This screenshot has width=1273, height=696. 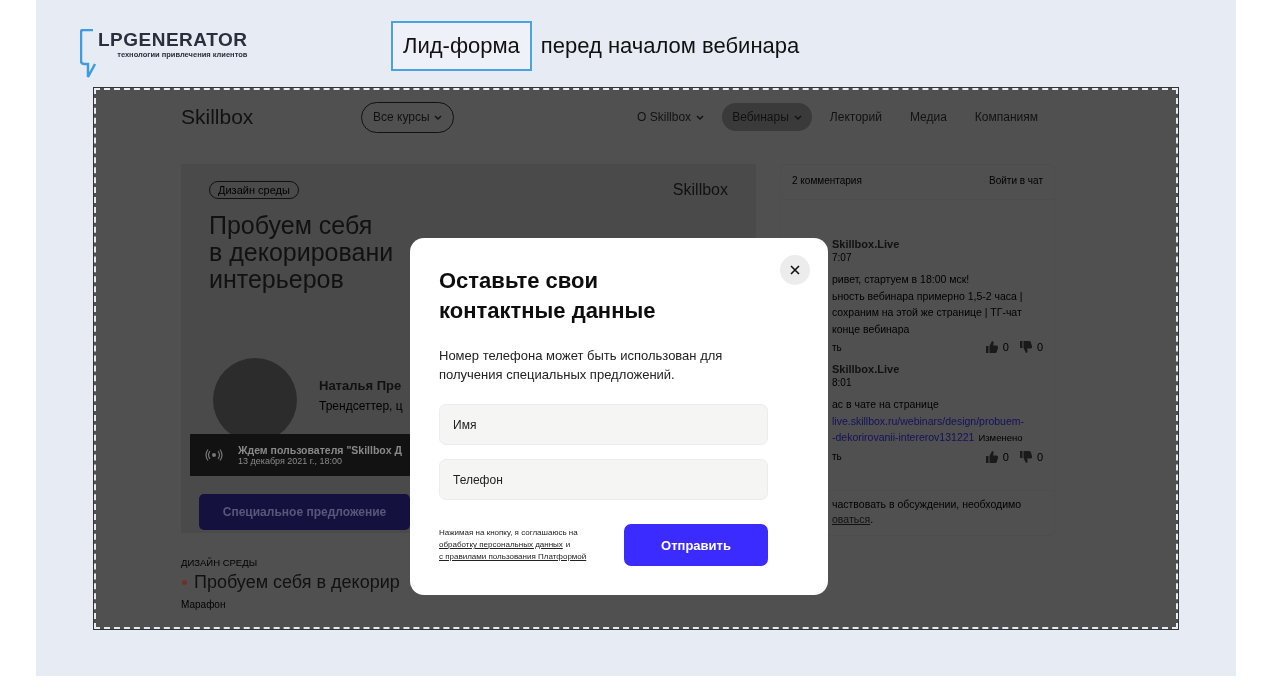 What do you see at coordinates (670, 46) in the screenshot?
I see `slide-title-text: перед началом вебинара` at bounding box center [670, 46].